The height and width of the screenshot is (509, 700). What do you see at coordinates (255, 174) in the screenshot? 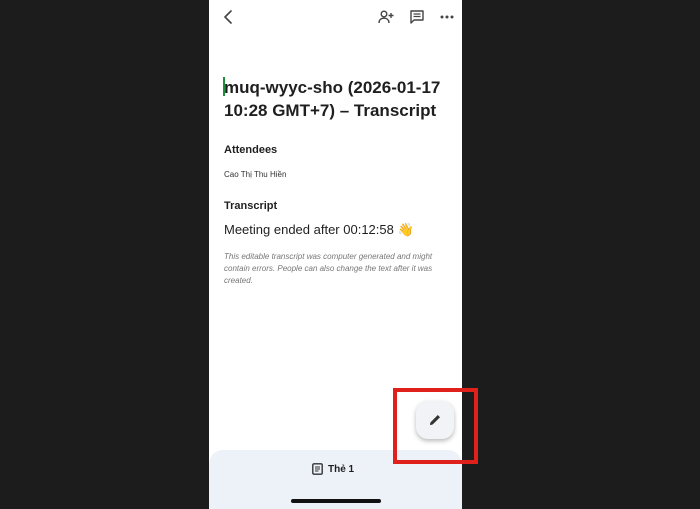
I see `attendee-name: Cao Thị Thu Hiền` at bounding box center [255, 174].